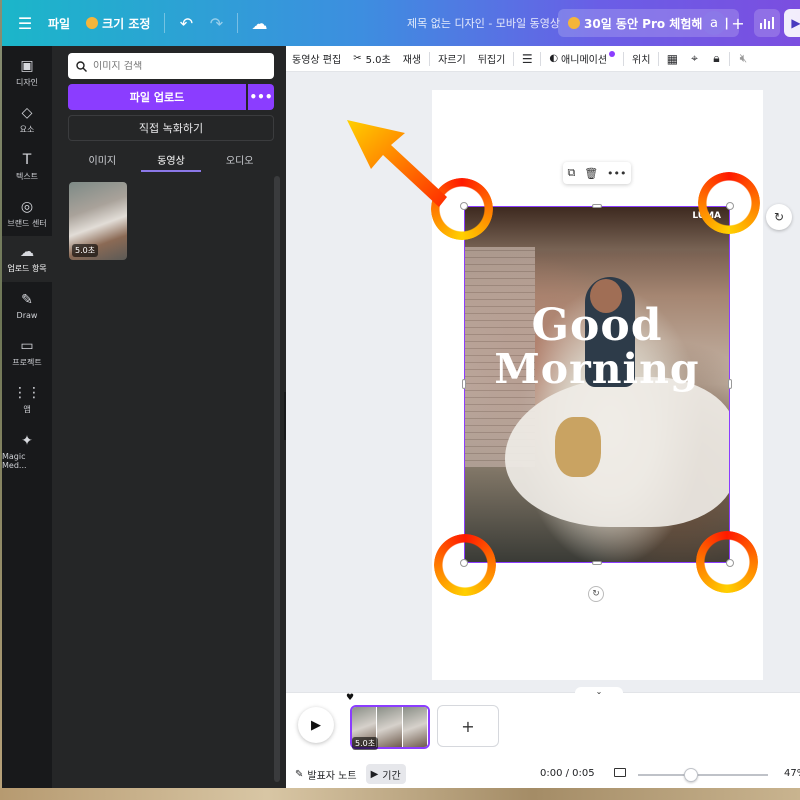 The height and width of the screenshot is (800, 800). What do you see at coordinates (767, 23) in the screenshot?
I see `insights-button` at bounding box center [767, 23].